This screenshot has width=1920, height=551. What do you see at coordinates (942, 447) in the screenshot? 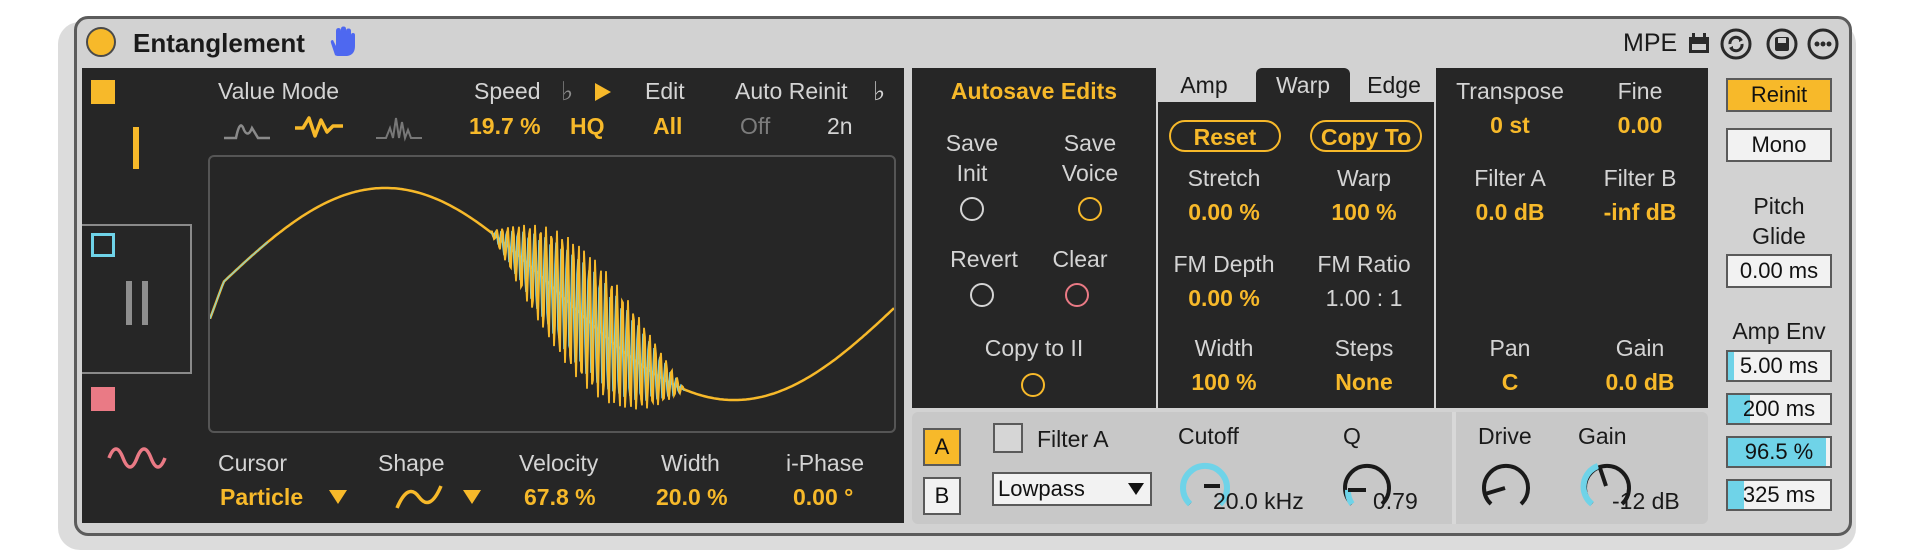
I see `filter-a-select-button: A` at bounding box center [942, 447].